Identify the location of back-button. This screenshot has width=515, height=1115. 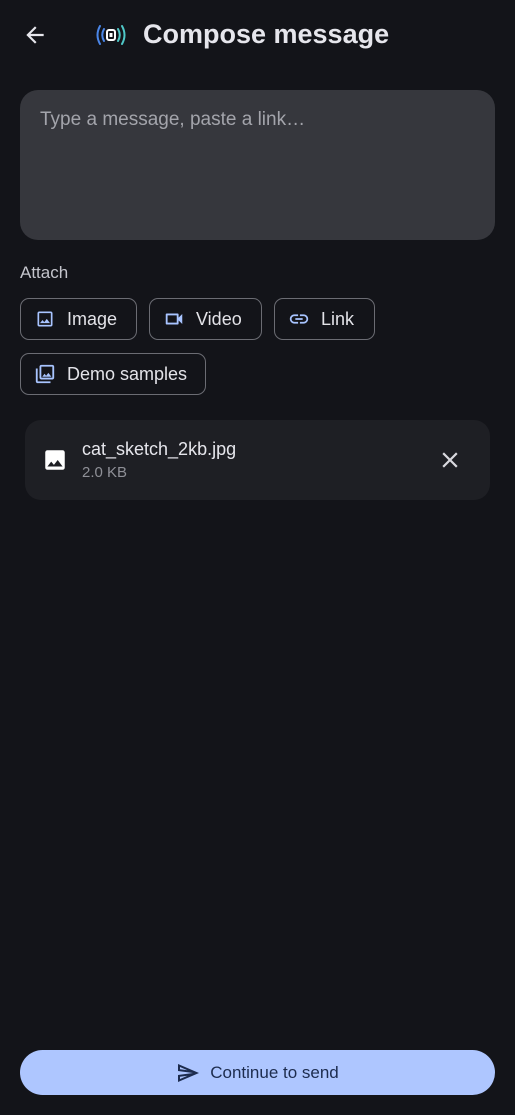
(35, 35).